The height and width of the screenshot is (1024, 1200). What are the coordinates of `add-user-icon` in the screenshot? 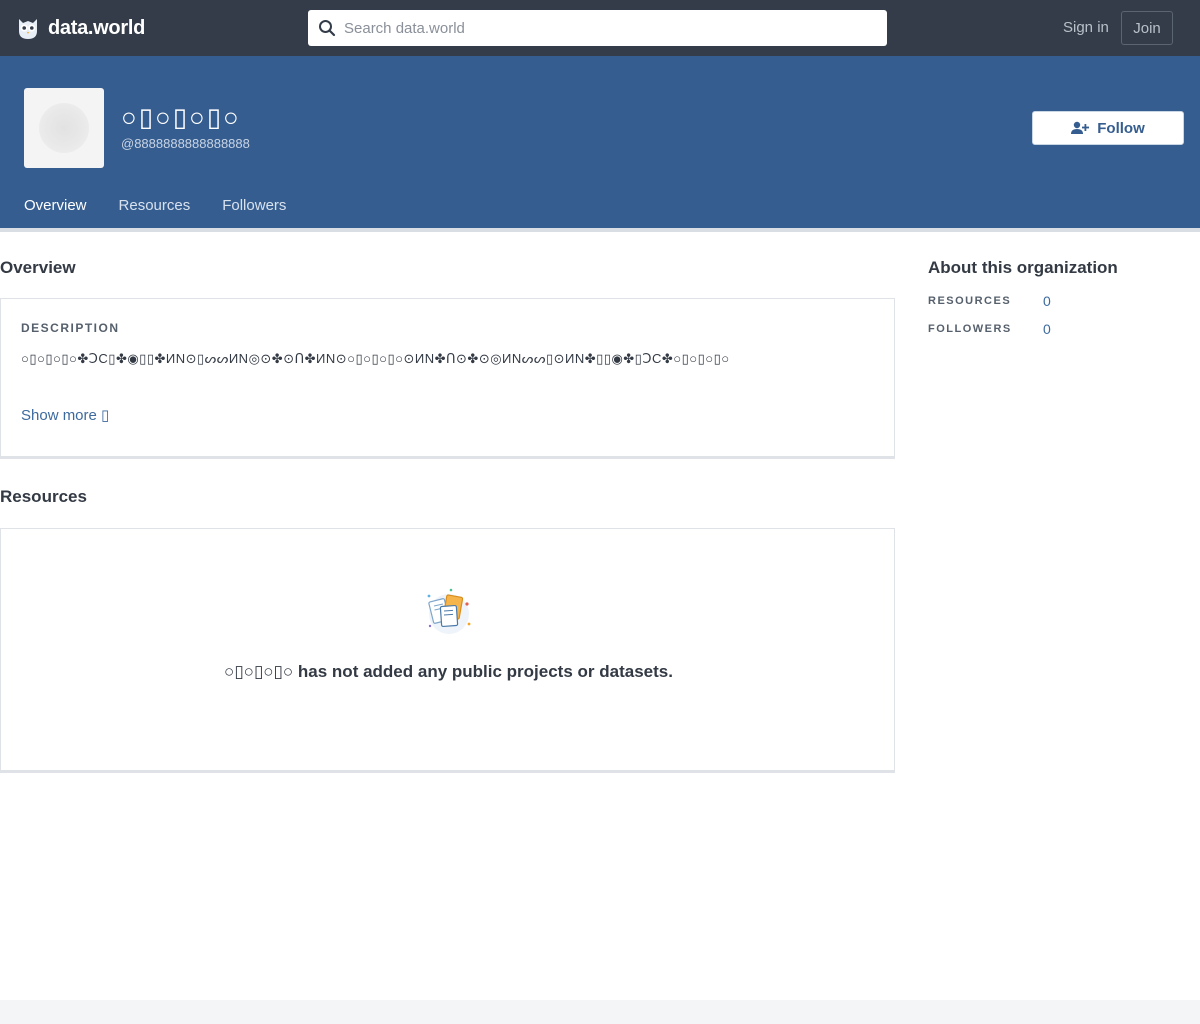 It's located at (1080, 127).